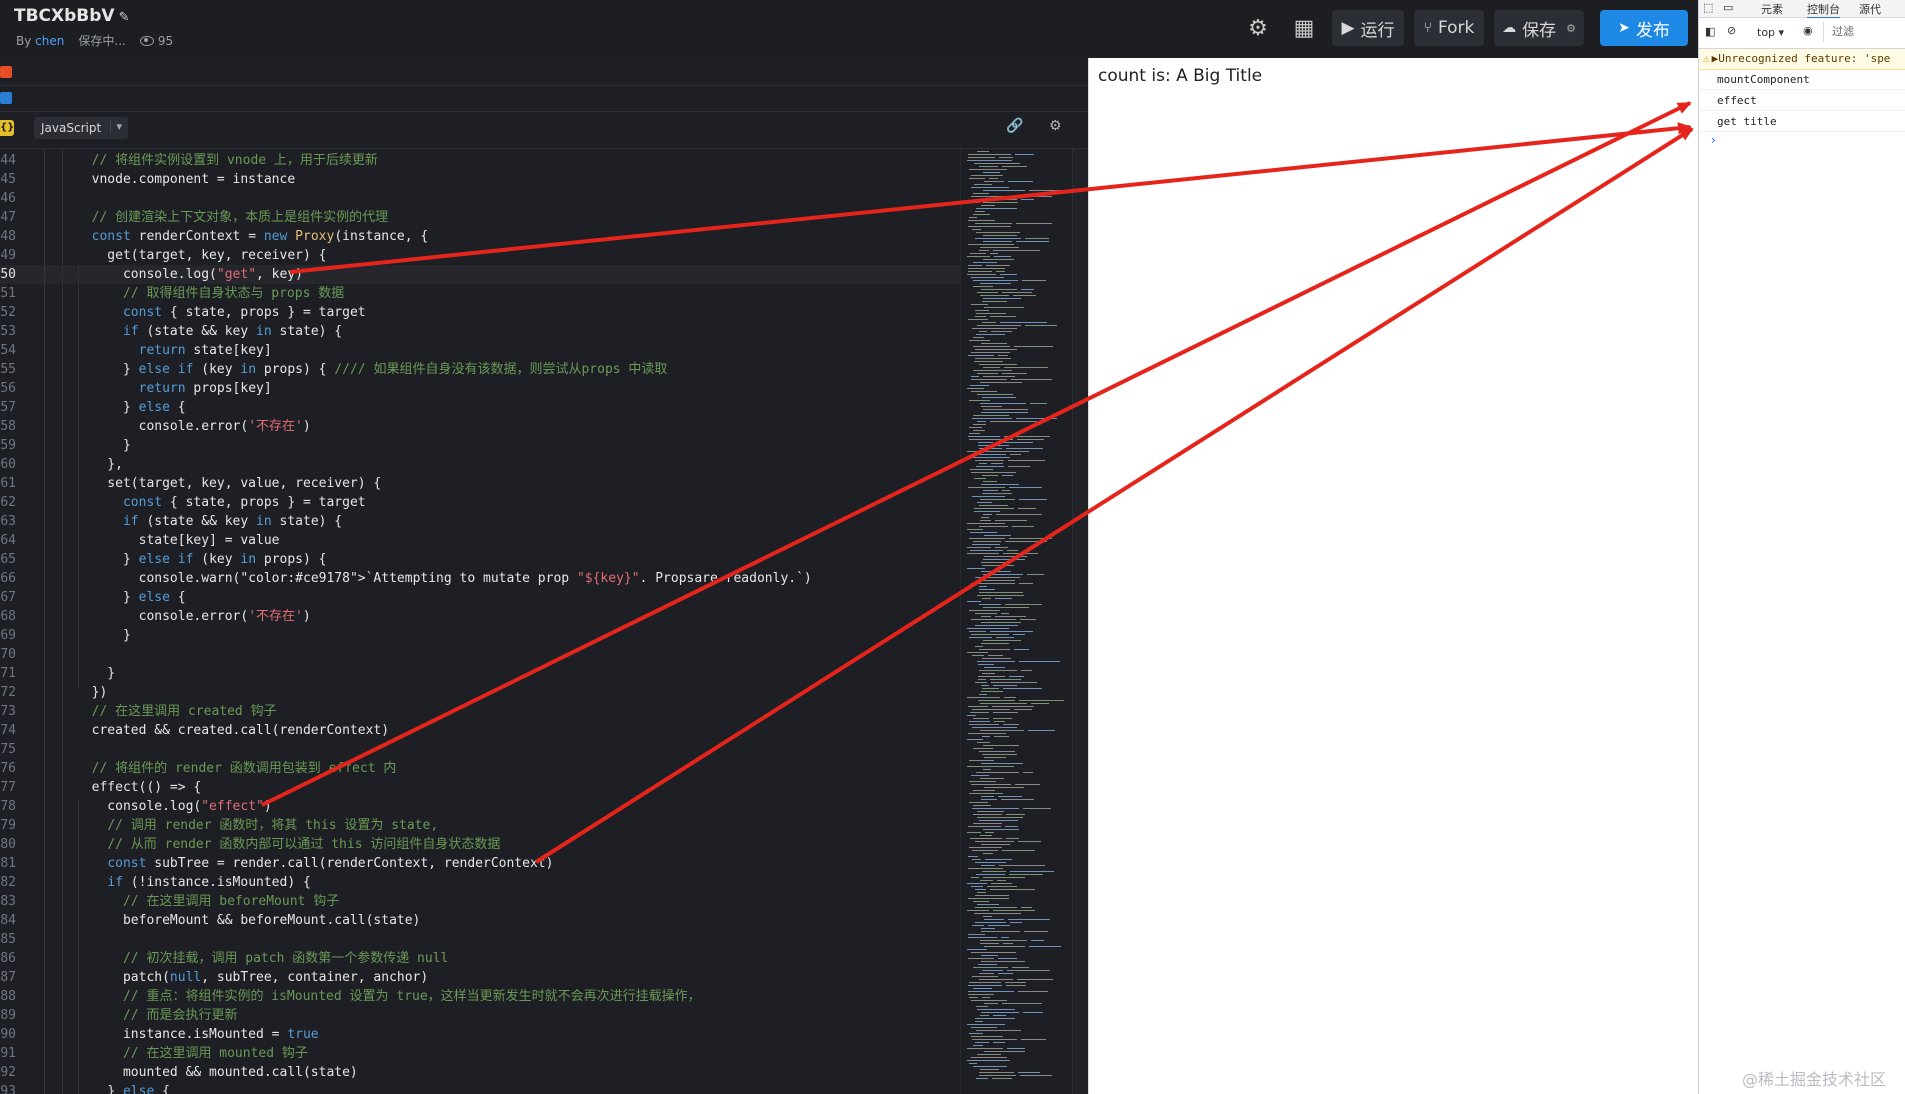 Image resolution: width=1905 pixels, height=1094 pixels. I want to click on code-line: 52 const { state, props } = target, so click(480, 312).